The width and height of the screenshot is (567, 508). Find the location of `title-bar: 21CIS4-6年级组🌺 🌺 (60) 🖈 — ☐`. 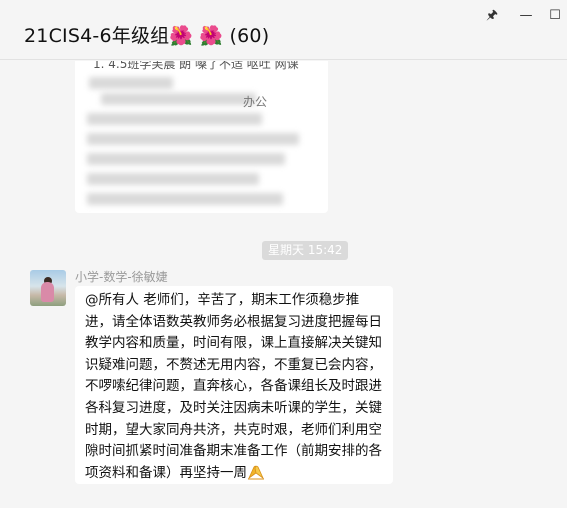

title-bar: 21CIS4-6年级组🌺 🌺 (60) 🖈 — ☐ is located at coordinates (283, 30).